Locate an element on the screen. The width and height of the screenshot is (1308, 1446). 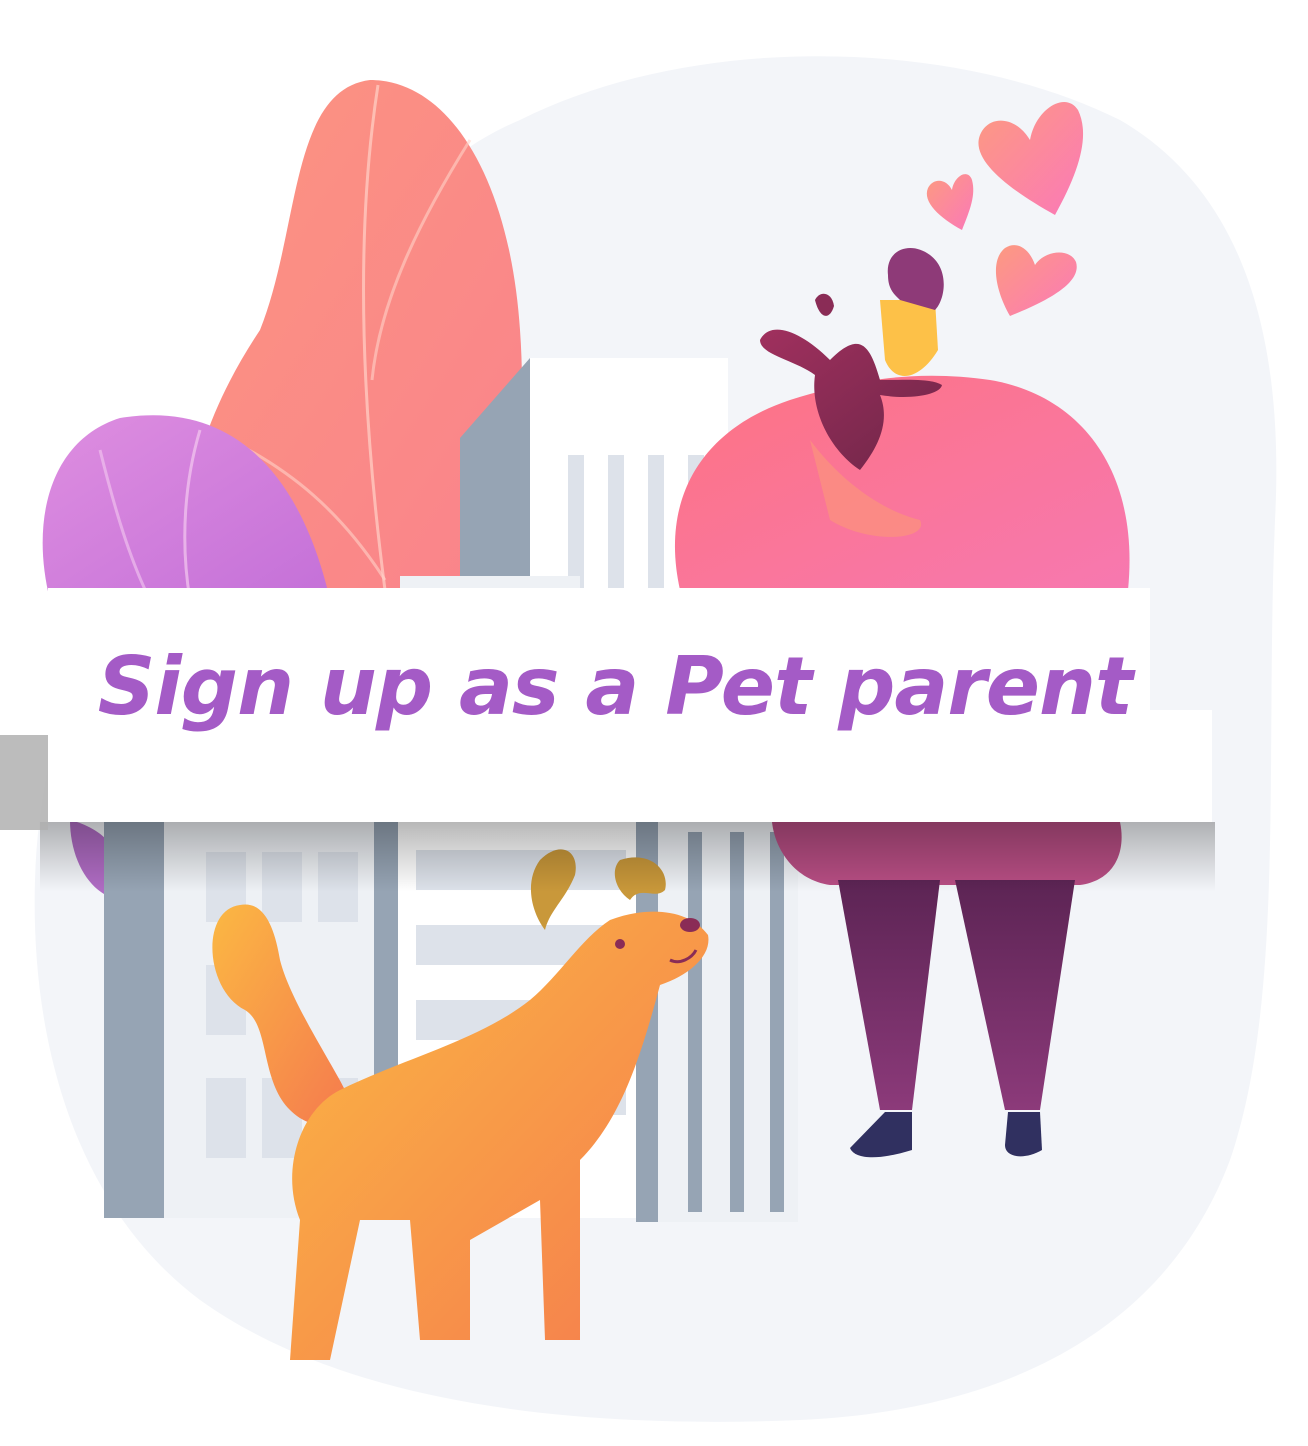
signup-title: Sign up as a Pet parent is located at coordinates (615, 687).